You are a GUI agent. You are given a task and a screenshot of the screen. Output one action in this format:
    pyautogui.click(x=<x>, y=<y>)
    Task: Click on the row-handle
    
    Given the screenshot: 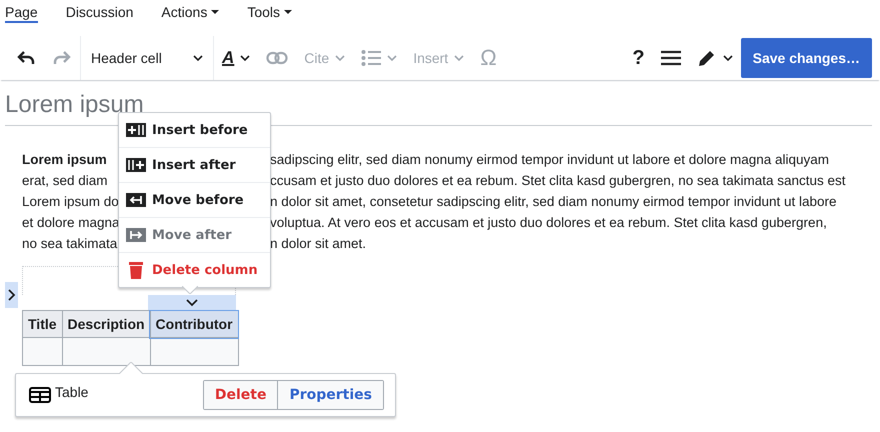 What is the action you would take?
    pyautogui.click(x=11, y=295)
    